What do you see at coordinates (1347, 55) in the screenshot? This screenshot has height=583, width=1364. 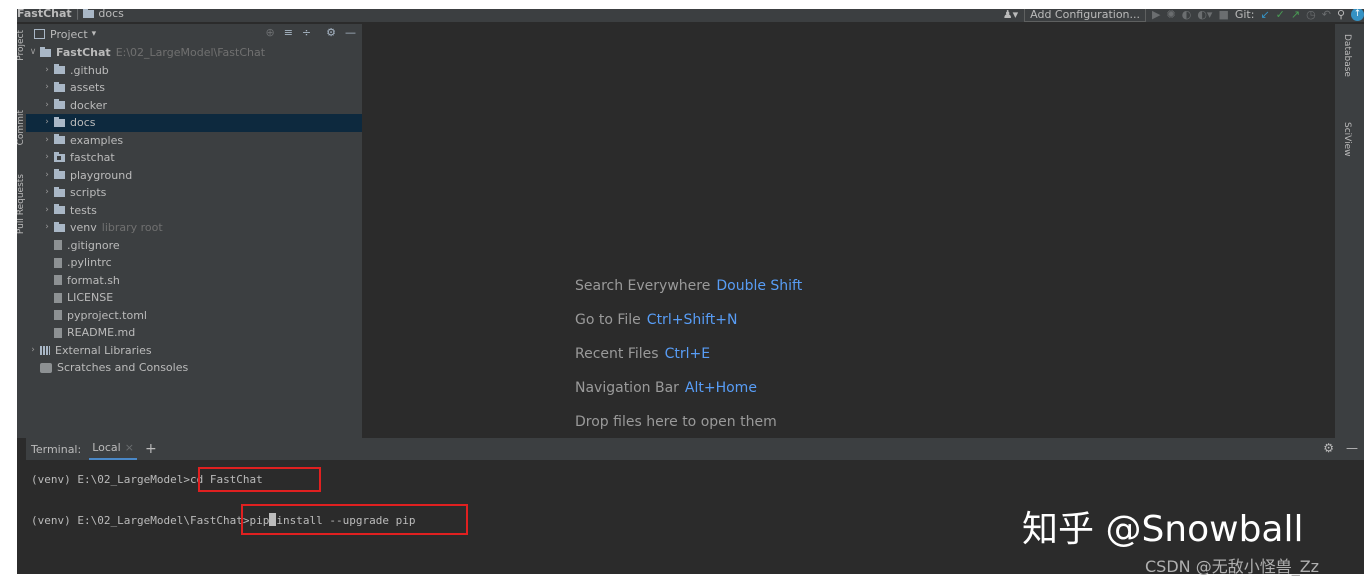 I see `database-tool-tab: Database` at bounding box center [1347, 55].